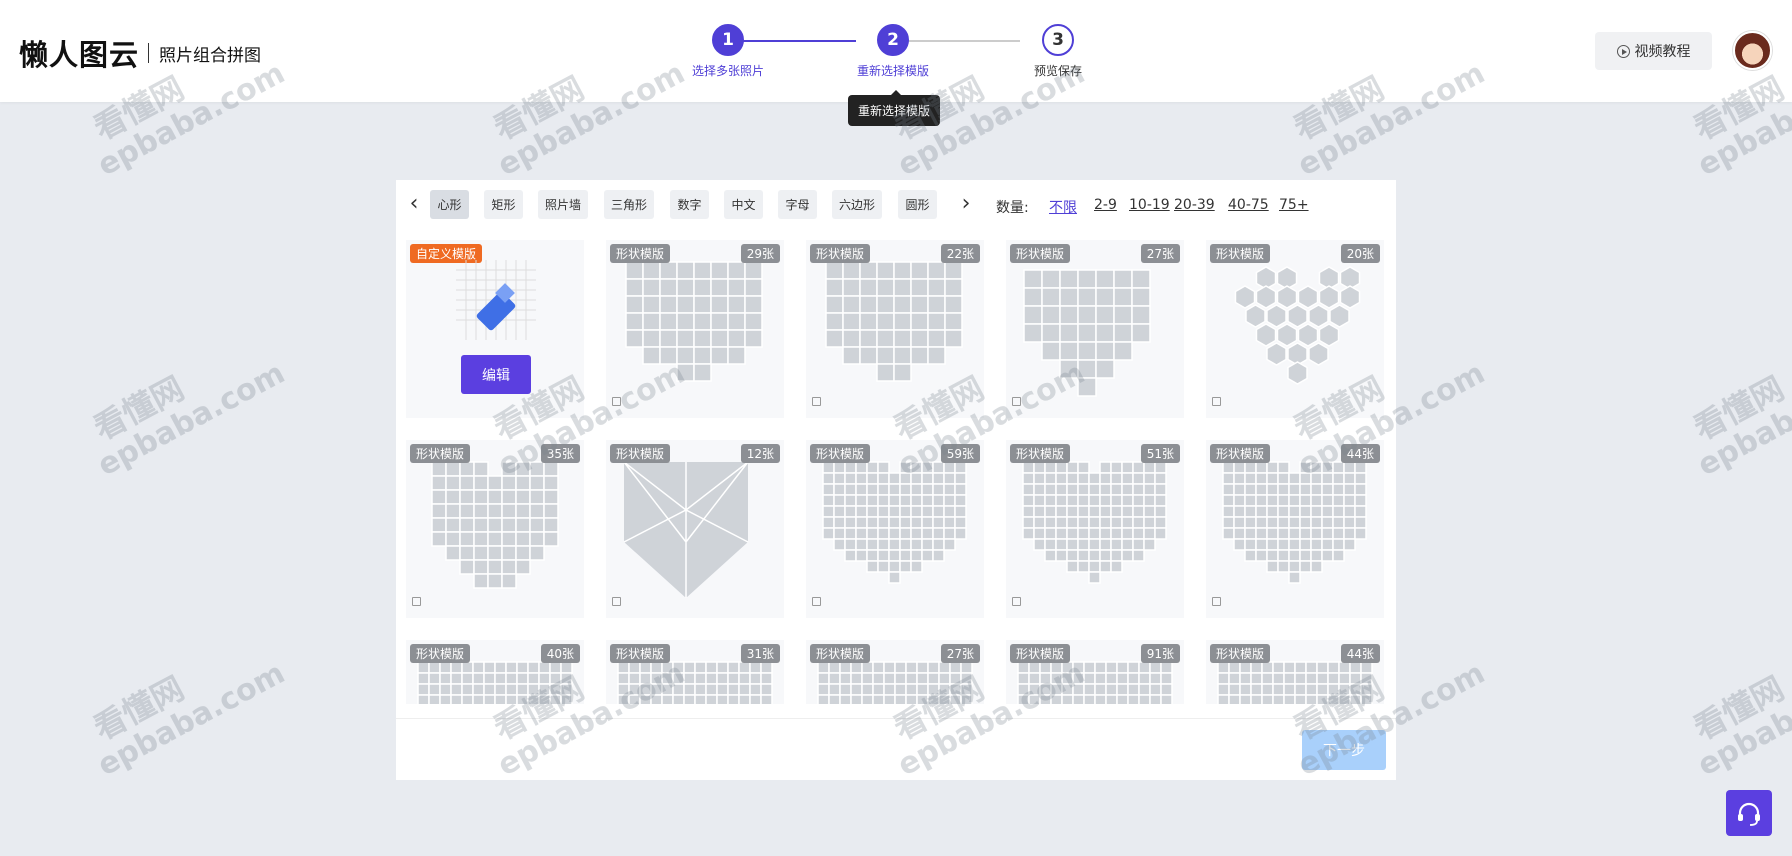 The image size is (1792, 856). I want to click on step-1: 1 选择多张照片, so click(728, 51).